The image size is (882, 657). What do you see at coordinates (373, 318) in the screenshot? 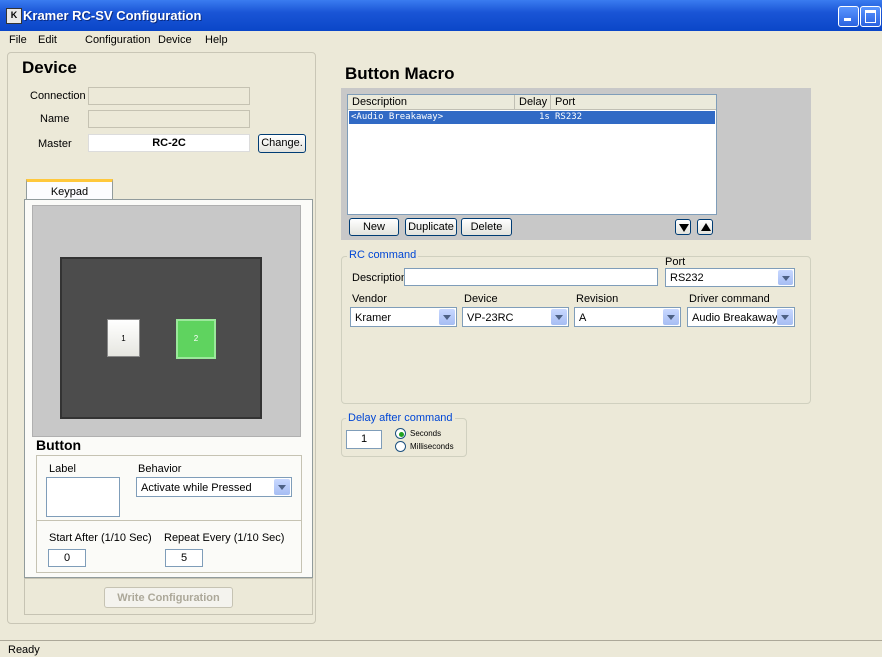
I see `vendor-value: Kramer` at bounding box center [373, 318].